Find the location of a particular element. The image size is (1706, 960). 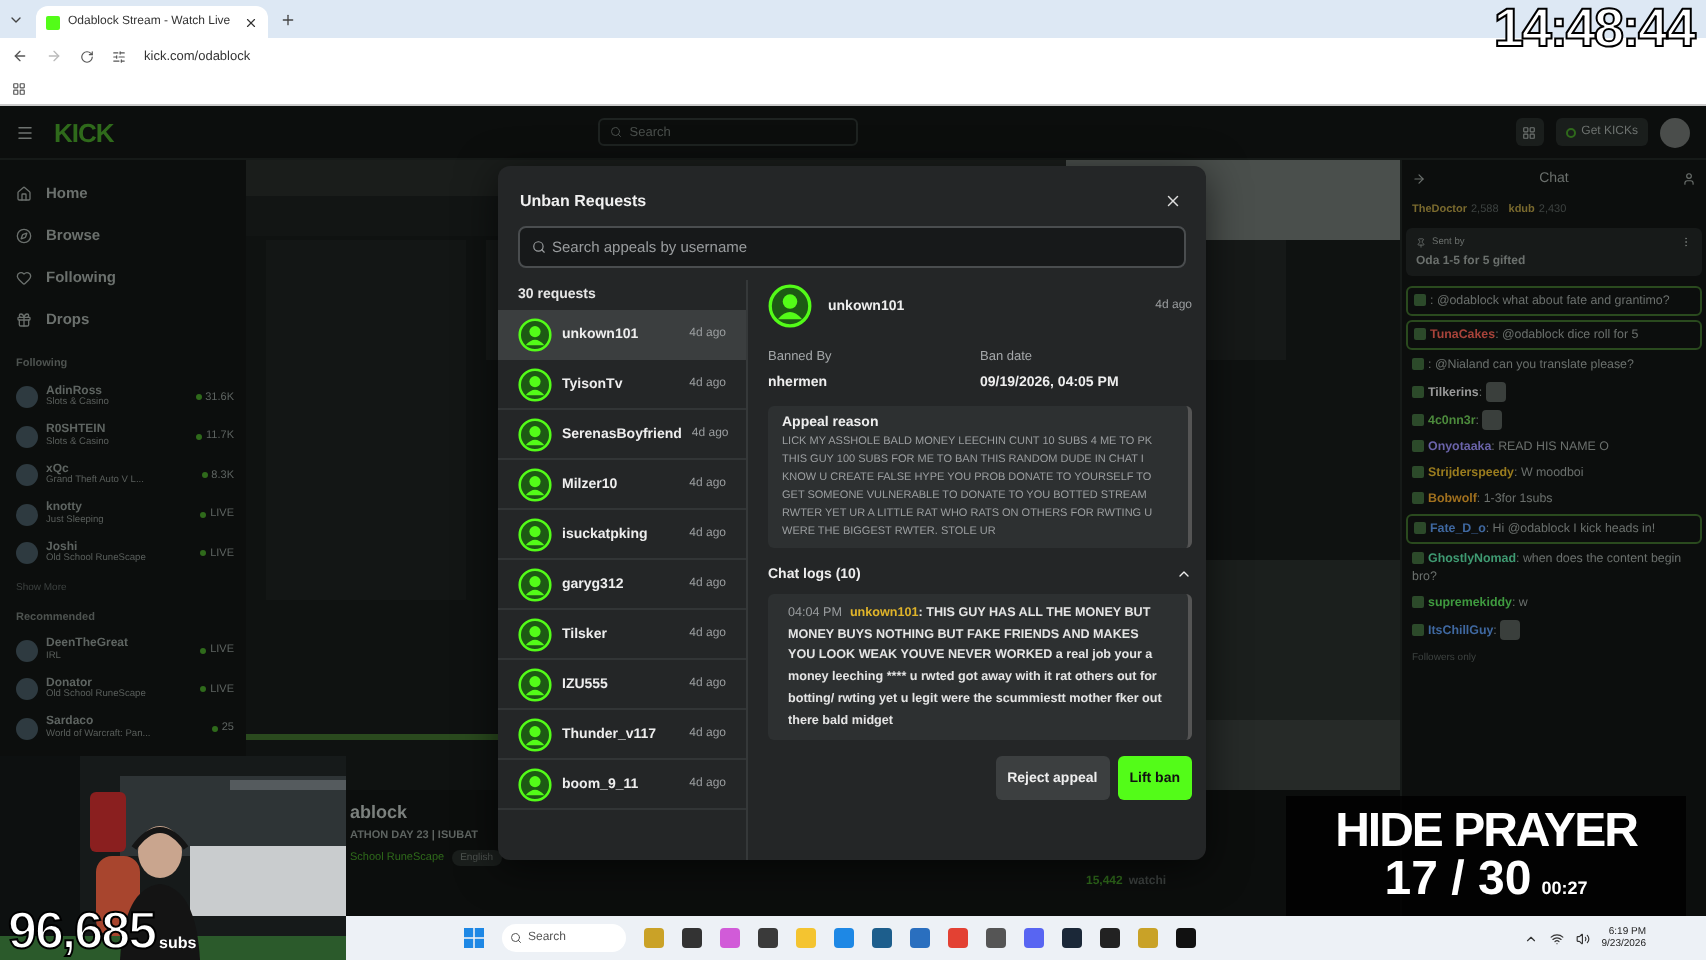

sub-count: 96,685 is located at coordinates (82, 930).